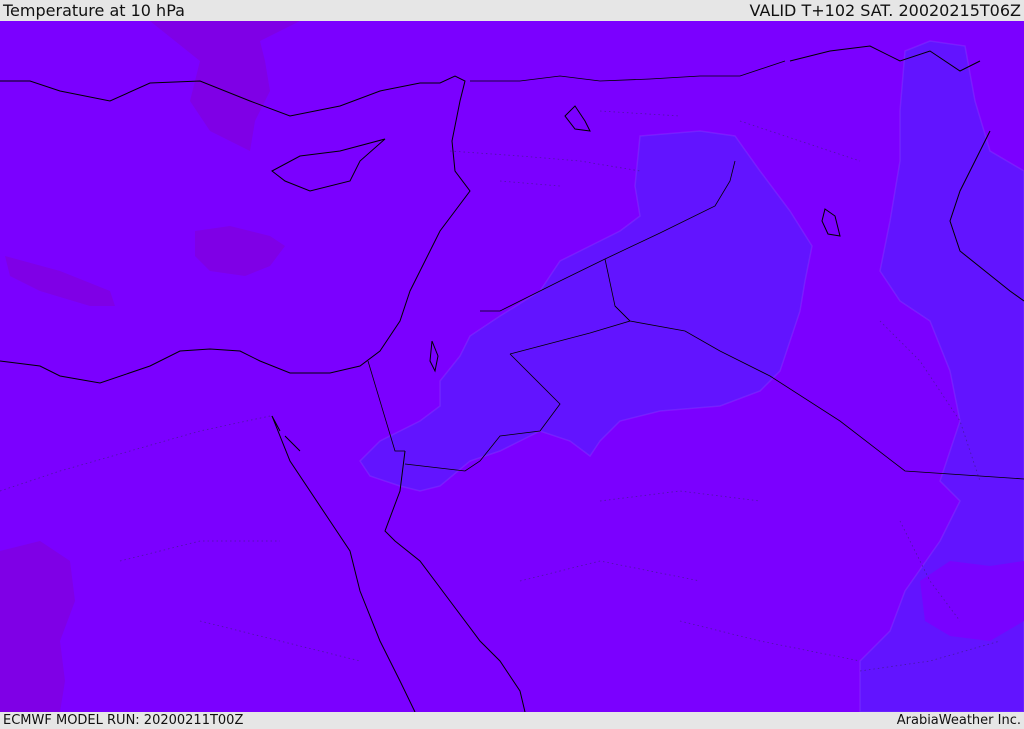 This screenshot has height=729, width=1024. I want to click on map-title: Temperature at 10 hPa, so click(94, 10).